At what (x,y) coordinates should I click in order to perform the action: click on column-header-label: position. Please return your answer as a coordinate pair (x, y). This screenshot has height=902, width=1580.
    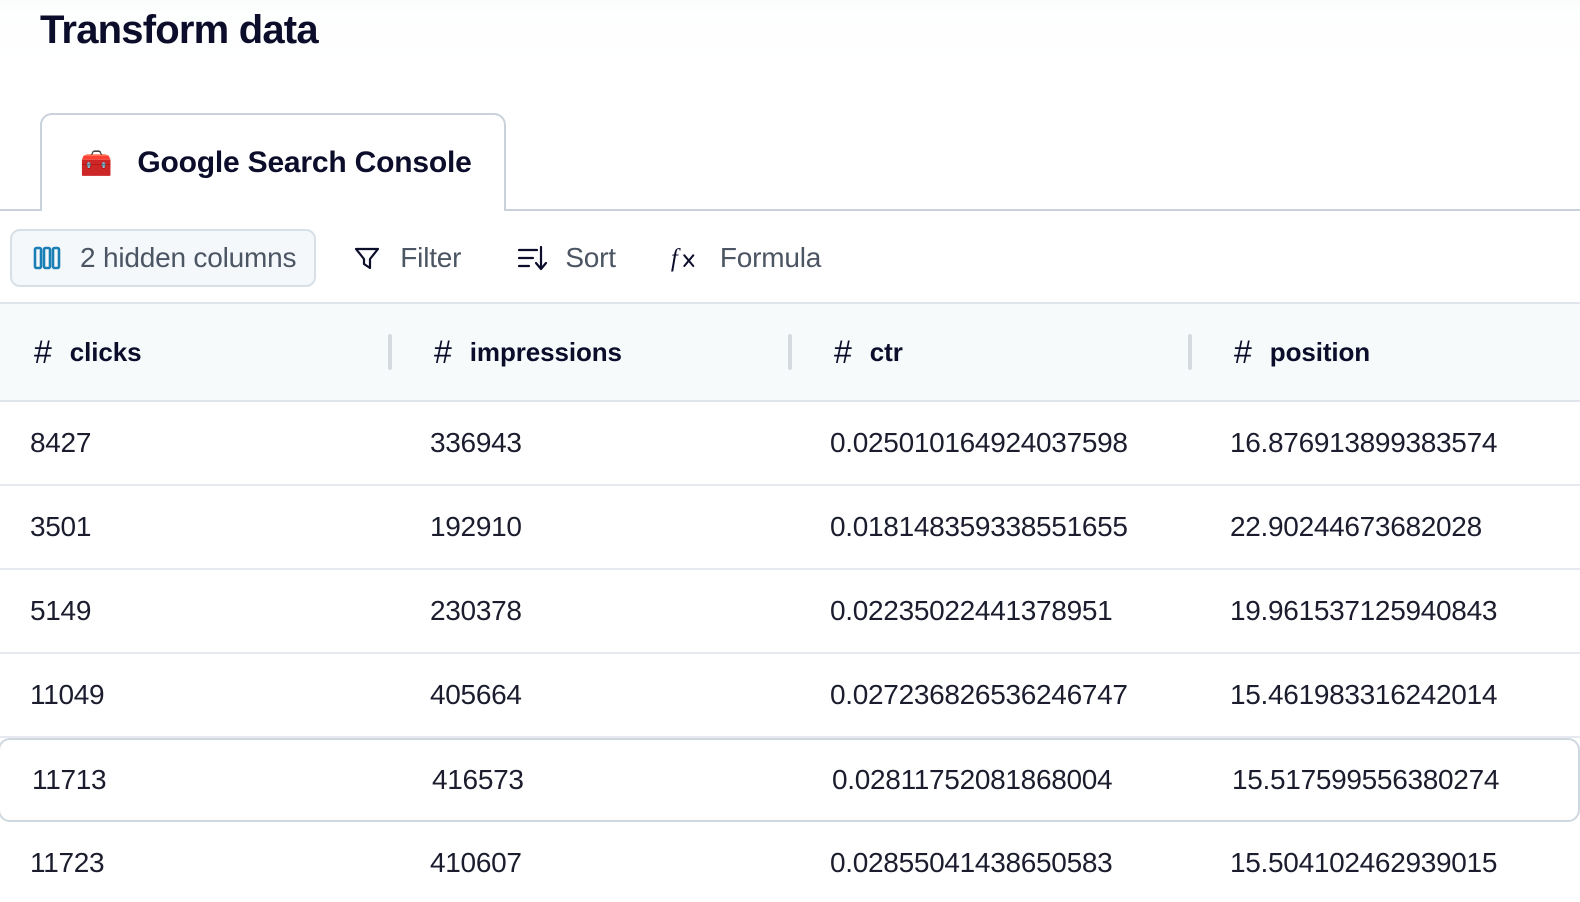
    Looking at the image, I should click on (1320, 351).